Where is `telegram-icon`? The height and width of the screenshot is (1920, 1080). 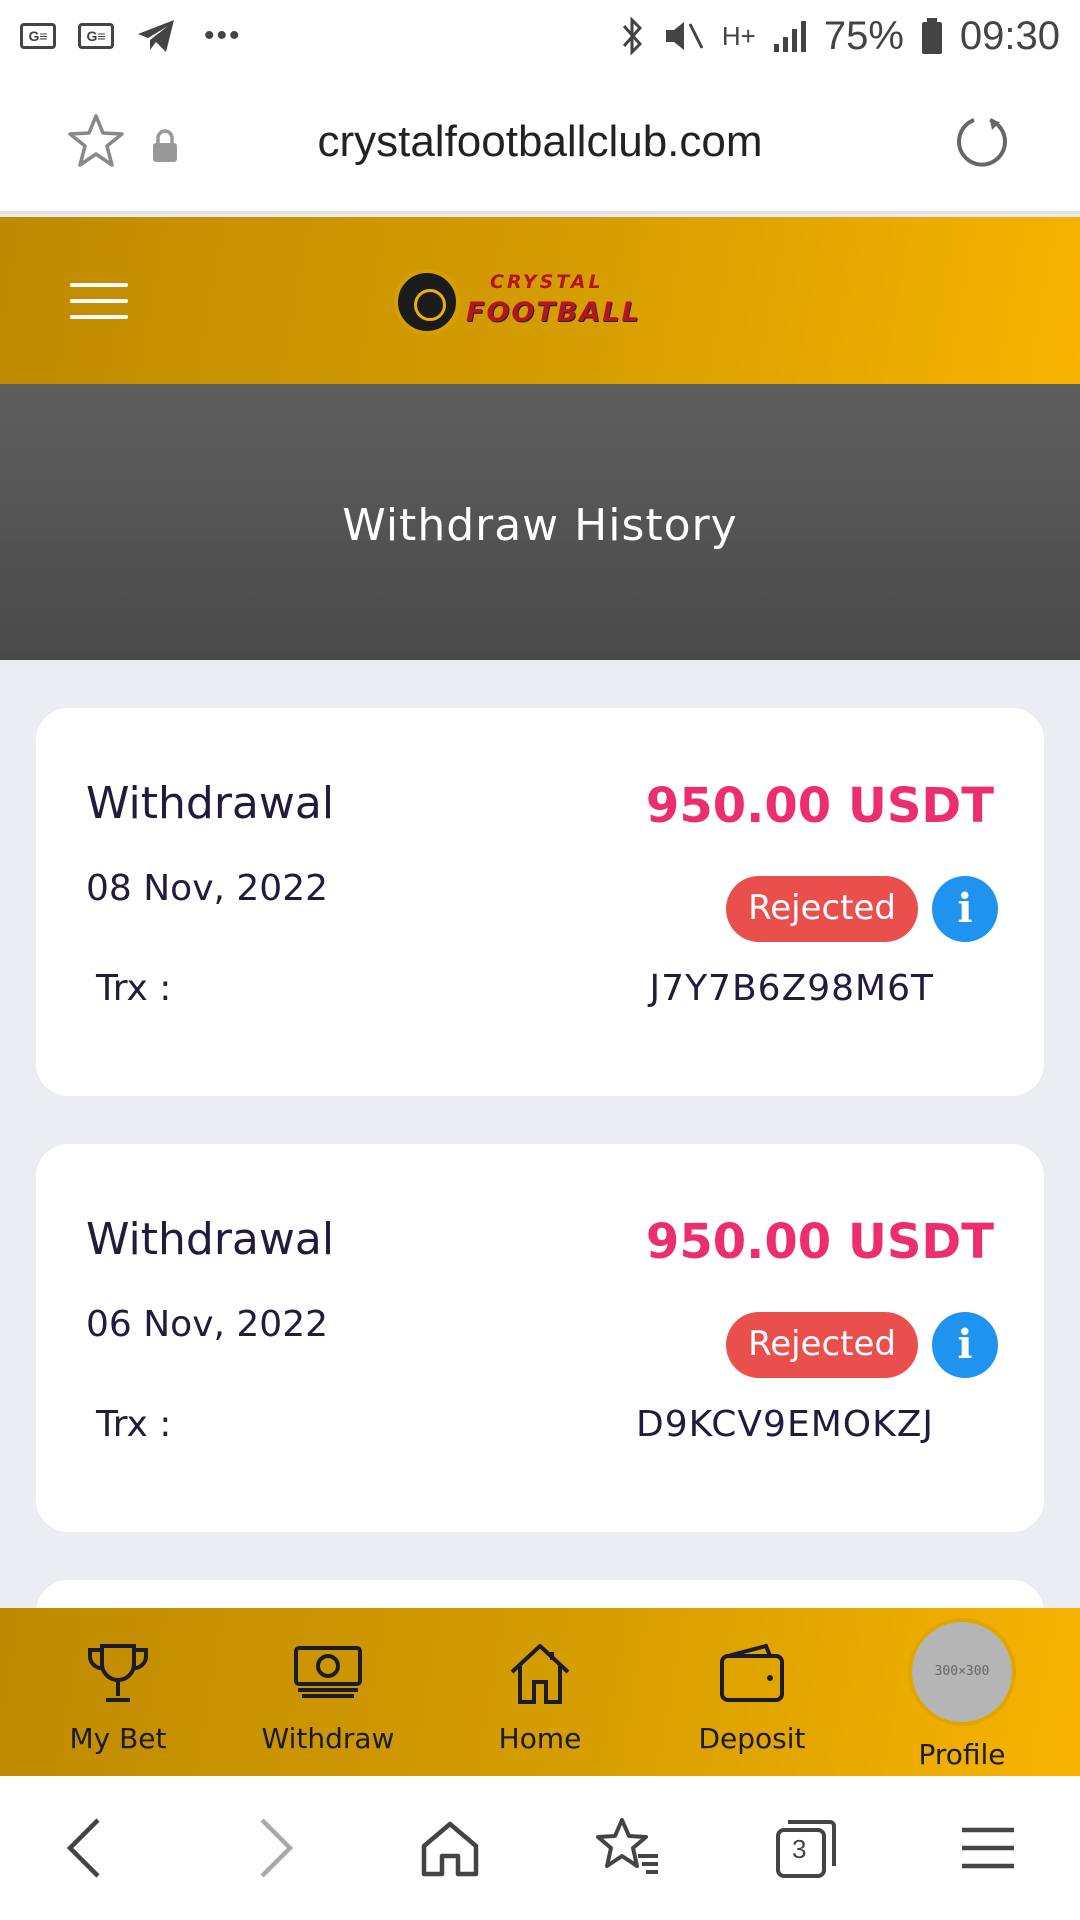
telegram-icon is located at coordinates (156, 36).